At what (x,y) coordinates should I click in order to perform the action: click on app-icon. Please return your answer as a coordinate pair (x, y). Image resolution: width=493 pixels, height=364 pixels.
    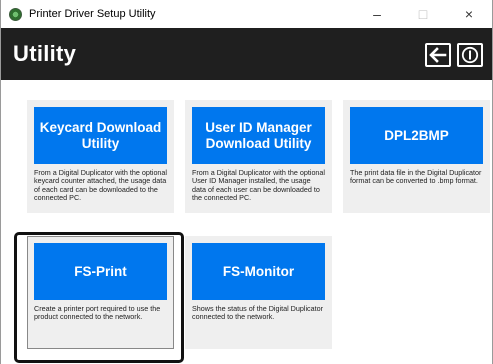
    Looking at the image, I should click on (15, 14).